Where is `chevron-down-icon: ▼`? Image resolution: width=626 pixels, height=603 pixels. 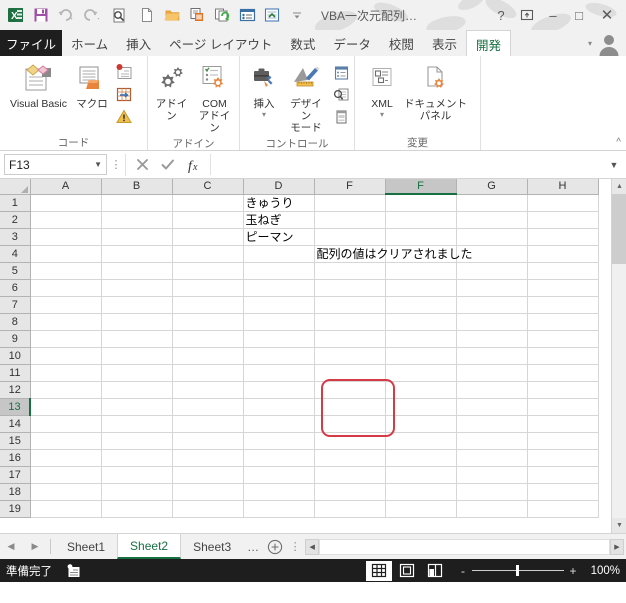
chevron-down-icon: ▼ is located at coordinates (98, 164).